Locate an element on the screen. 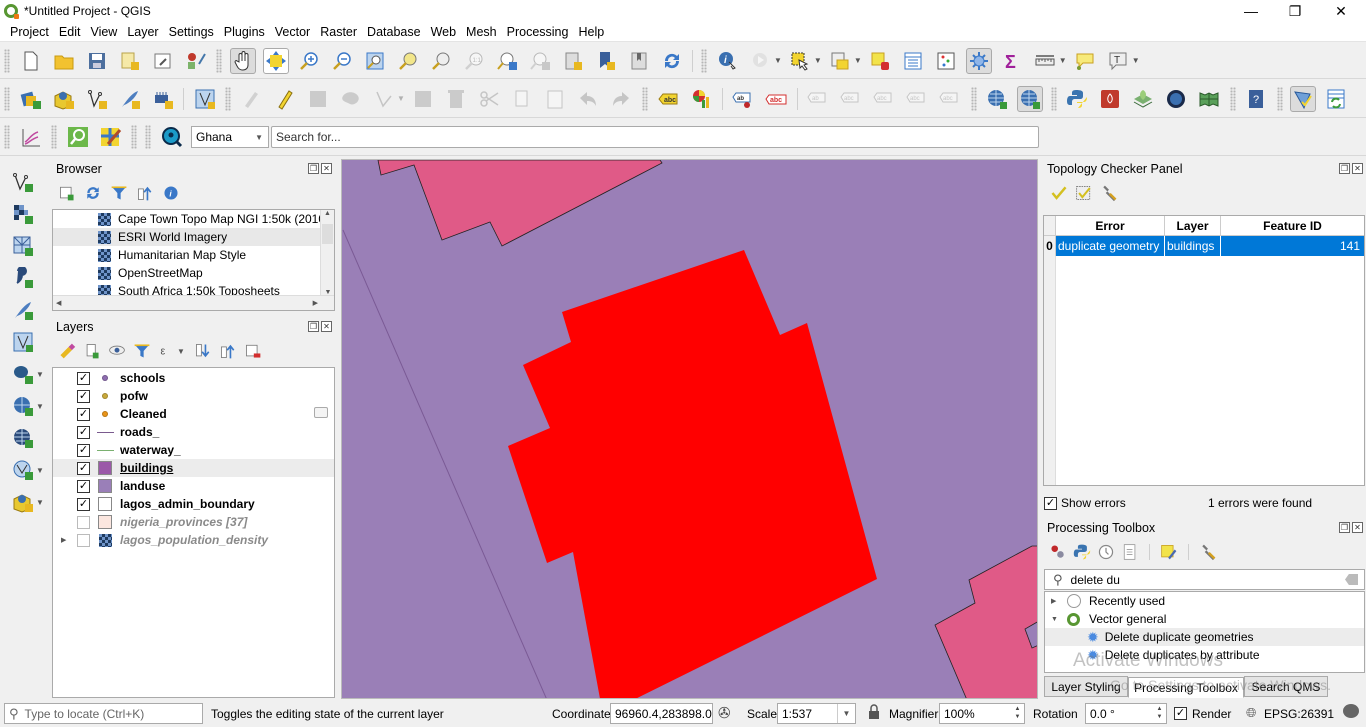 This screenshot has width=1366, height=727. results-viewer-icon is located at coordinates (1130, 552).